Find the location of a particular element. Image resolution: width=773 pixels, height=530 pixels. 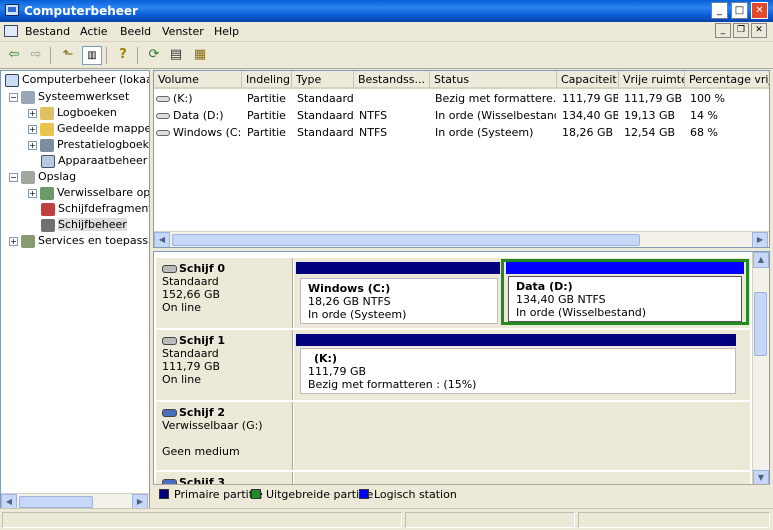

refresh-icon: ⟳ is located at coordinates (154, 55).